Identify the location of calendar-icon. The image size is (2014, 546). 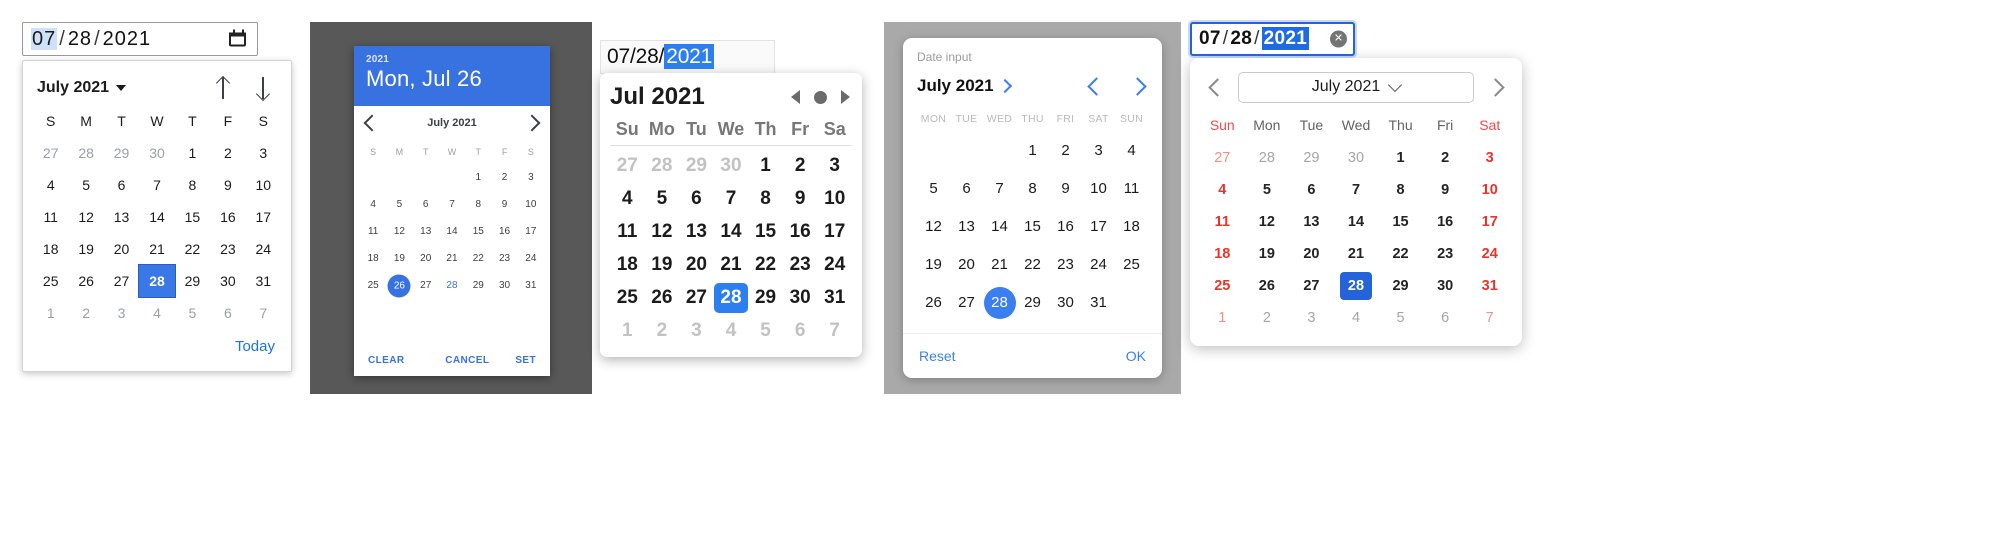
(238, 39).